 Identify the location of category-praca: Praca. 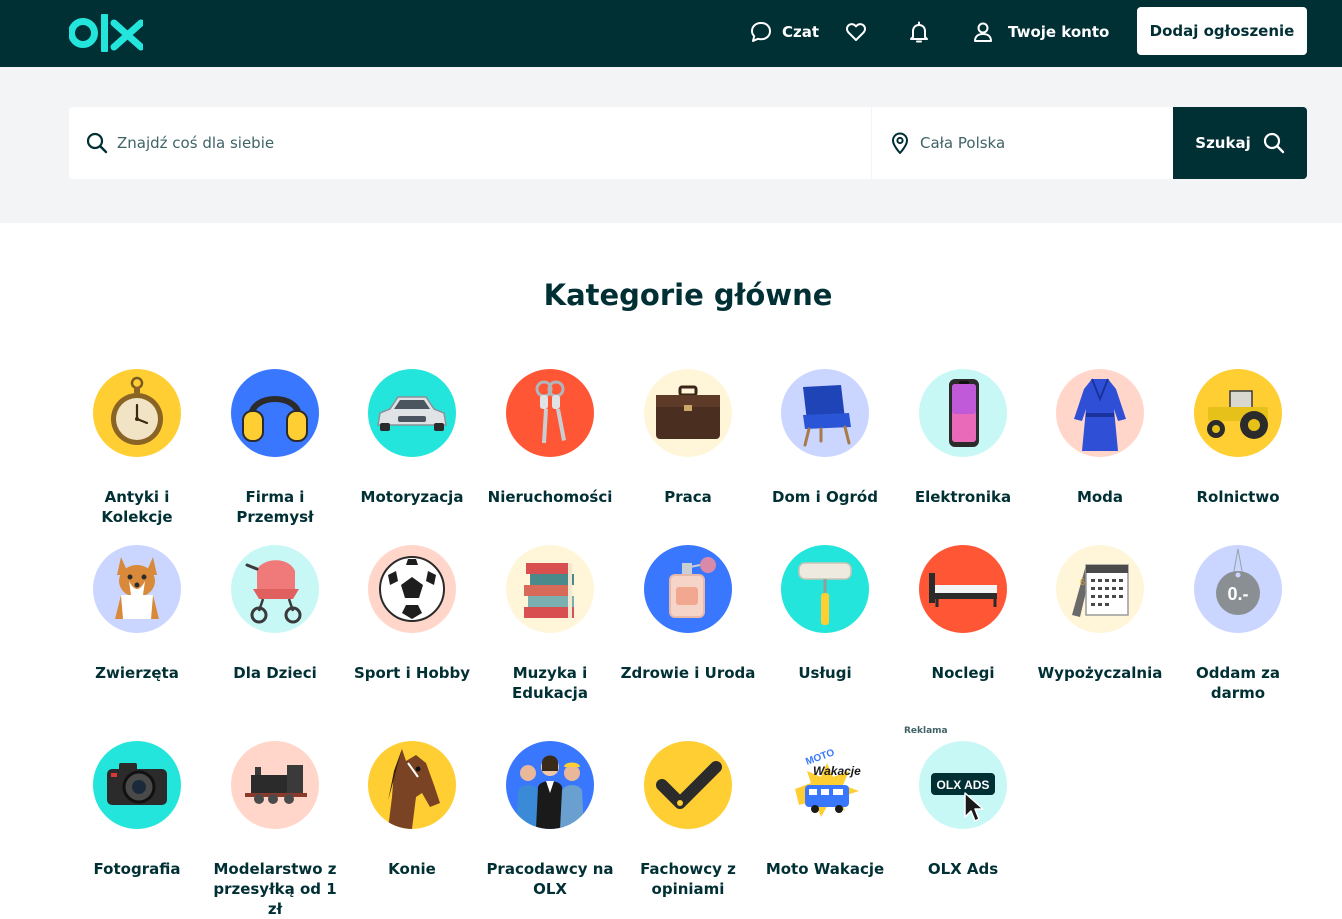
(688, 438).